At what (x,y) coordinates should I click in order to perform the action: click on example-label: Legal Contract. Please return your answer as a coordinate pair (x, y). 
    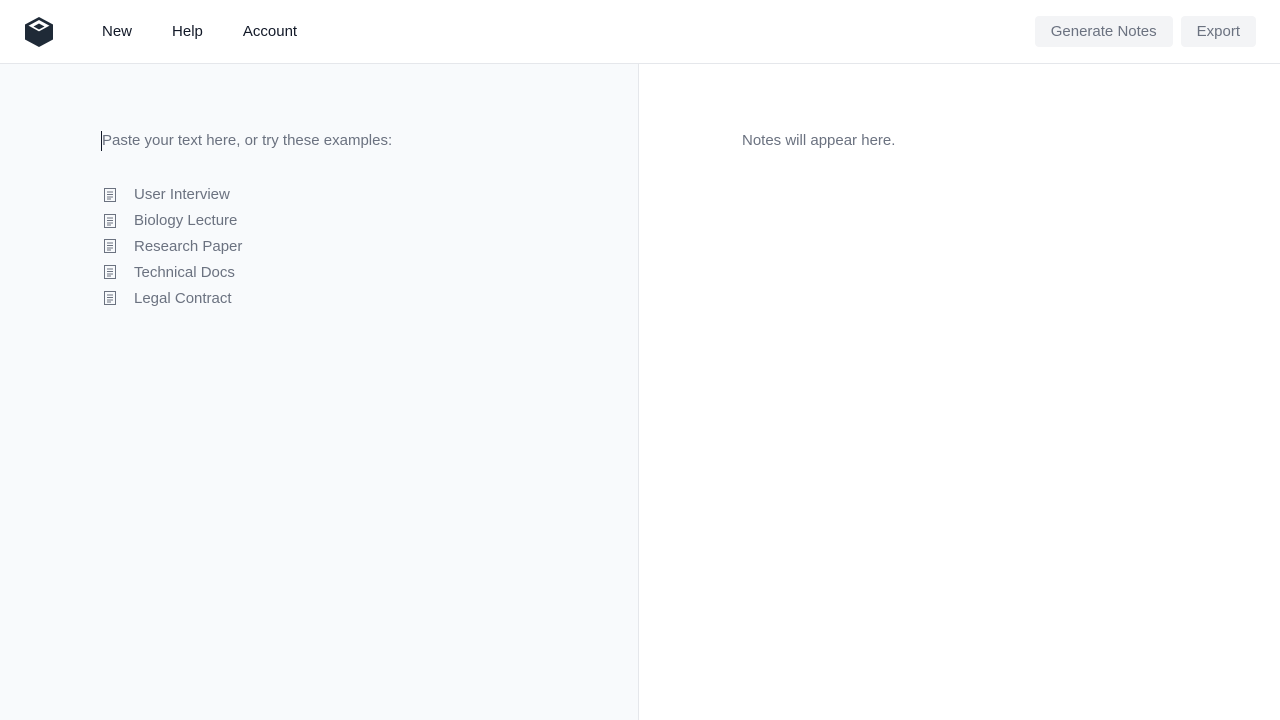
    Looking at the image, I should click on (183, 298).